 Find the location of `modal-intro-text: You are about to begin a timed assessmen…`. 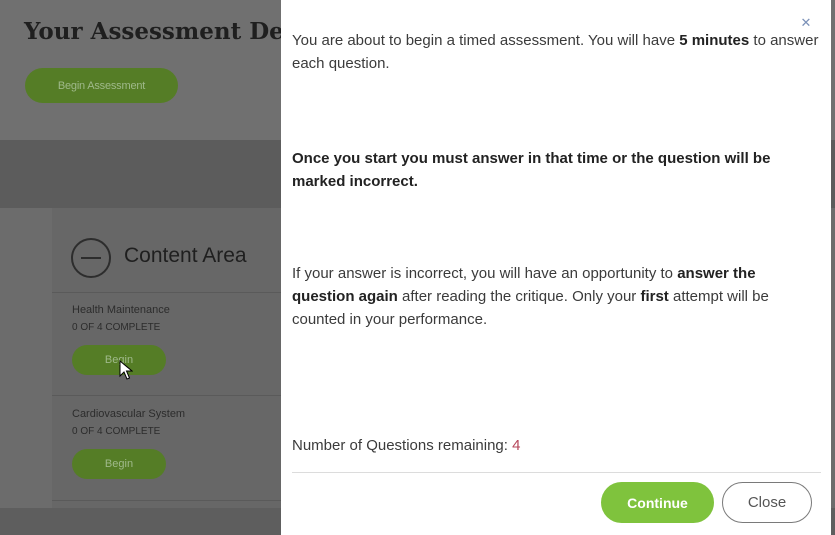

modal-intro-text: You are about to begin a timed assessmen… is located at coordinates (555, 52).